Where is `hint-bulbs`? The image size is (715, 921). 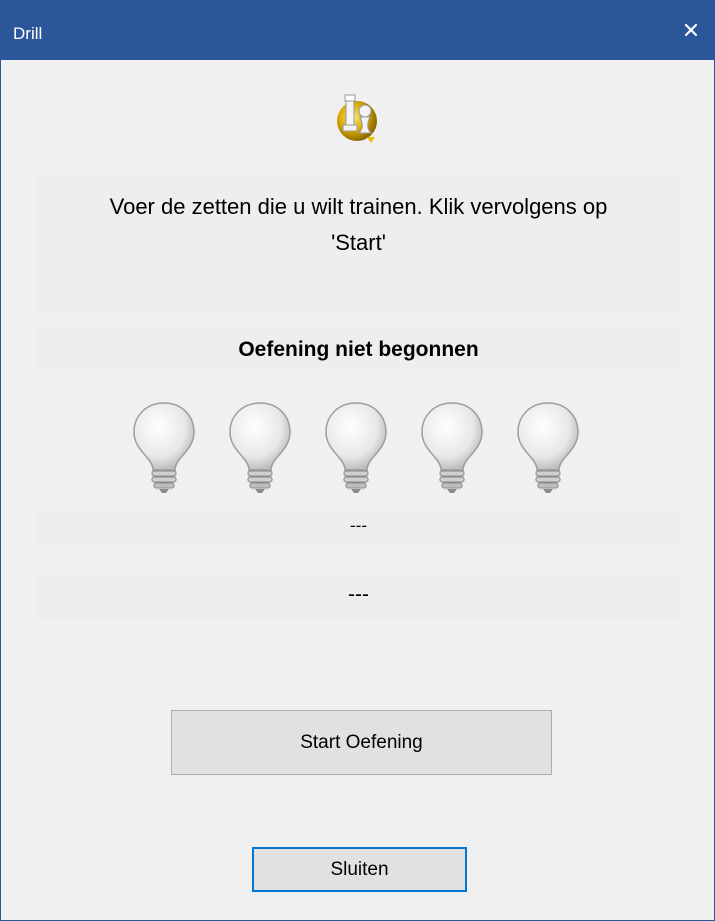 hint-bulbs is located at coordinates (361, 447).